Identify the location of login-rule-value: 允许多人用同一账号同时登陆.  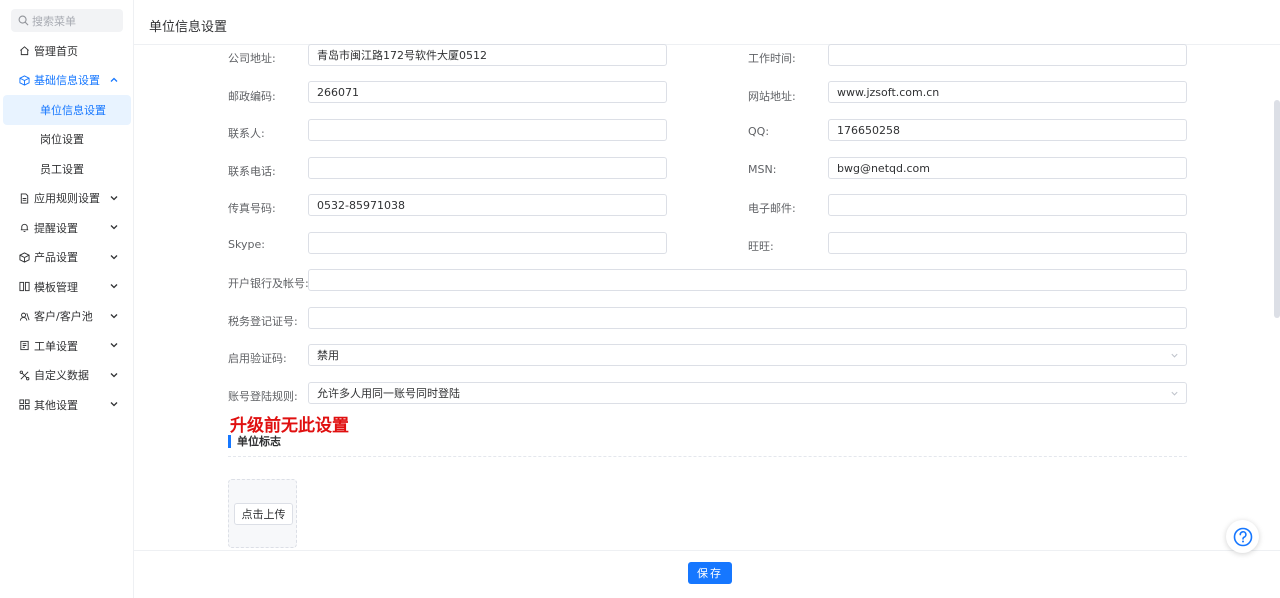
(388, 393).